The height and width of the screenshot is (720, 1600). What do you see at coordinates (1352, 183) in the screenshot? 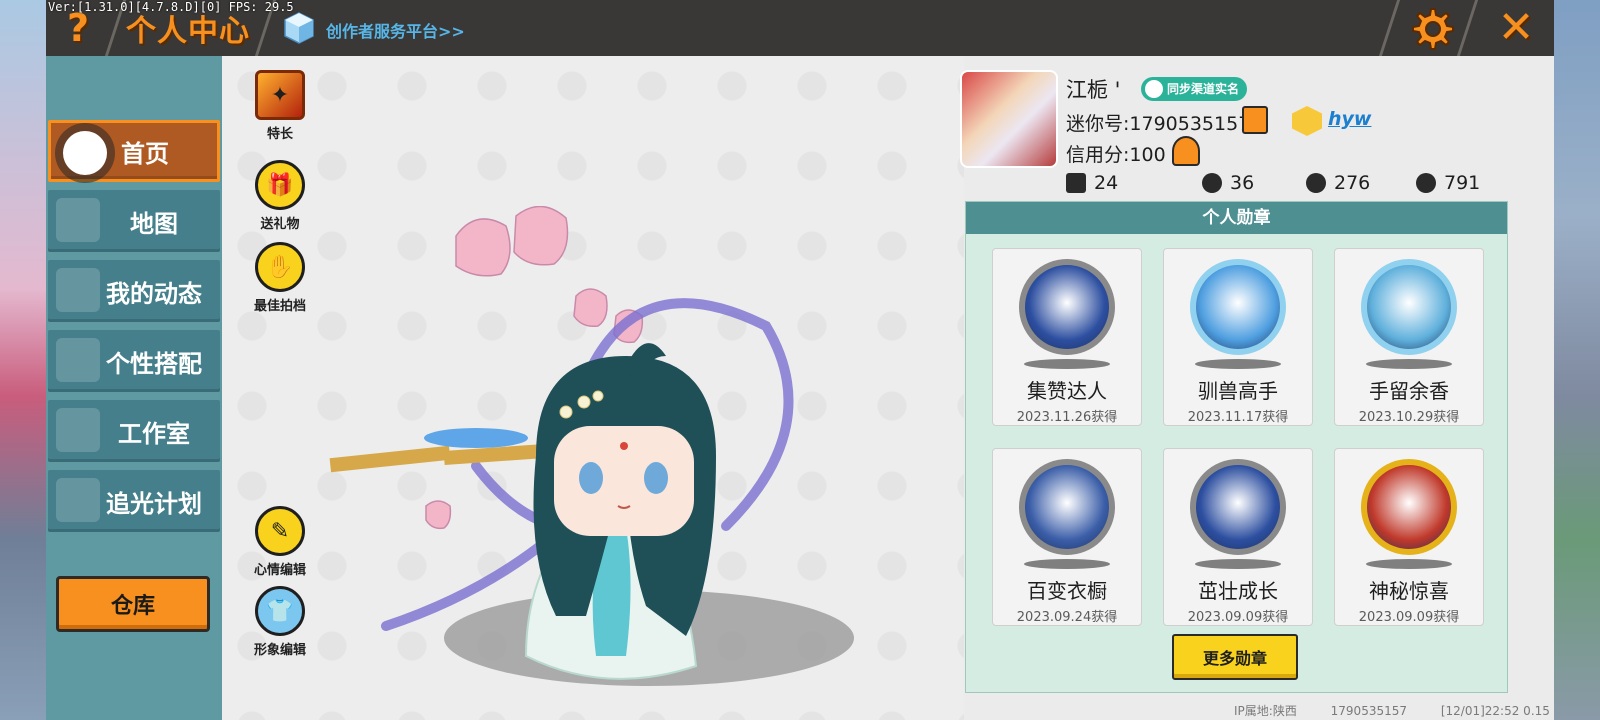
I see `stat-value: 276` at bounding box center [1352, 183].